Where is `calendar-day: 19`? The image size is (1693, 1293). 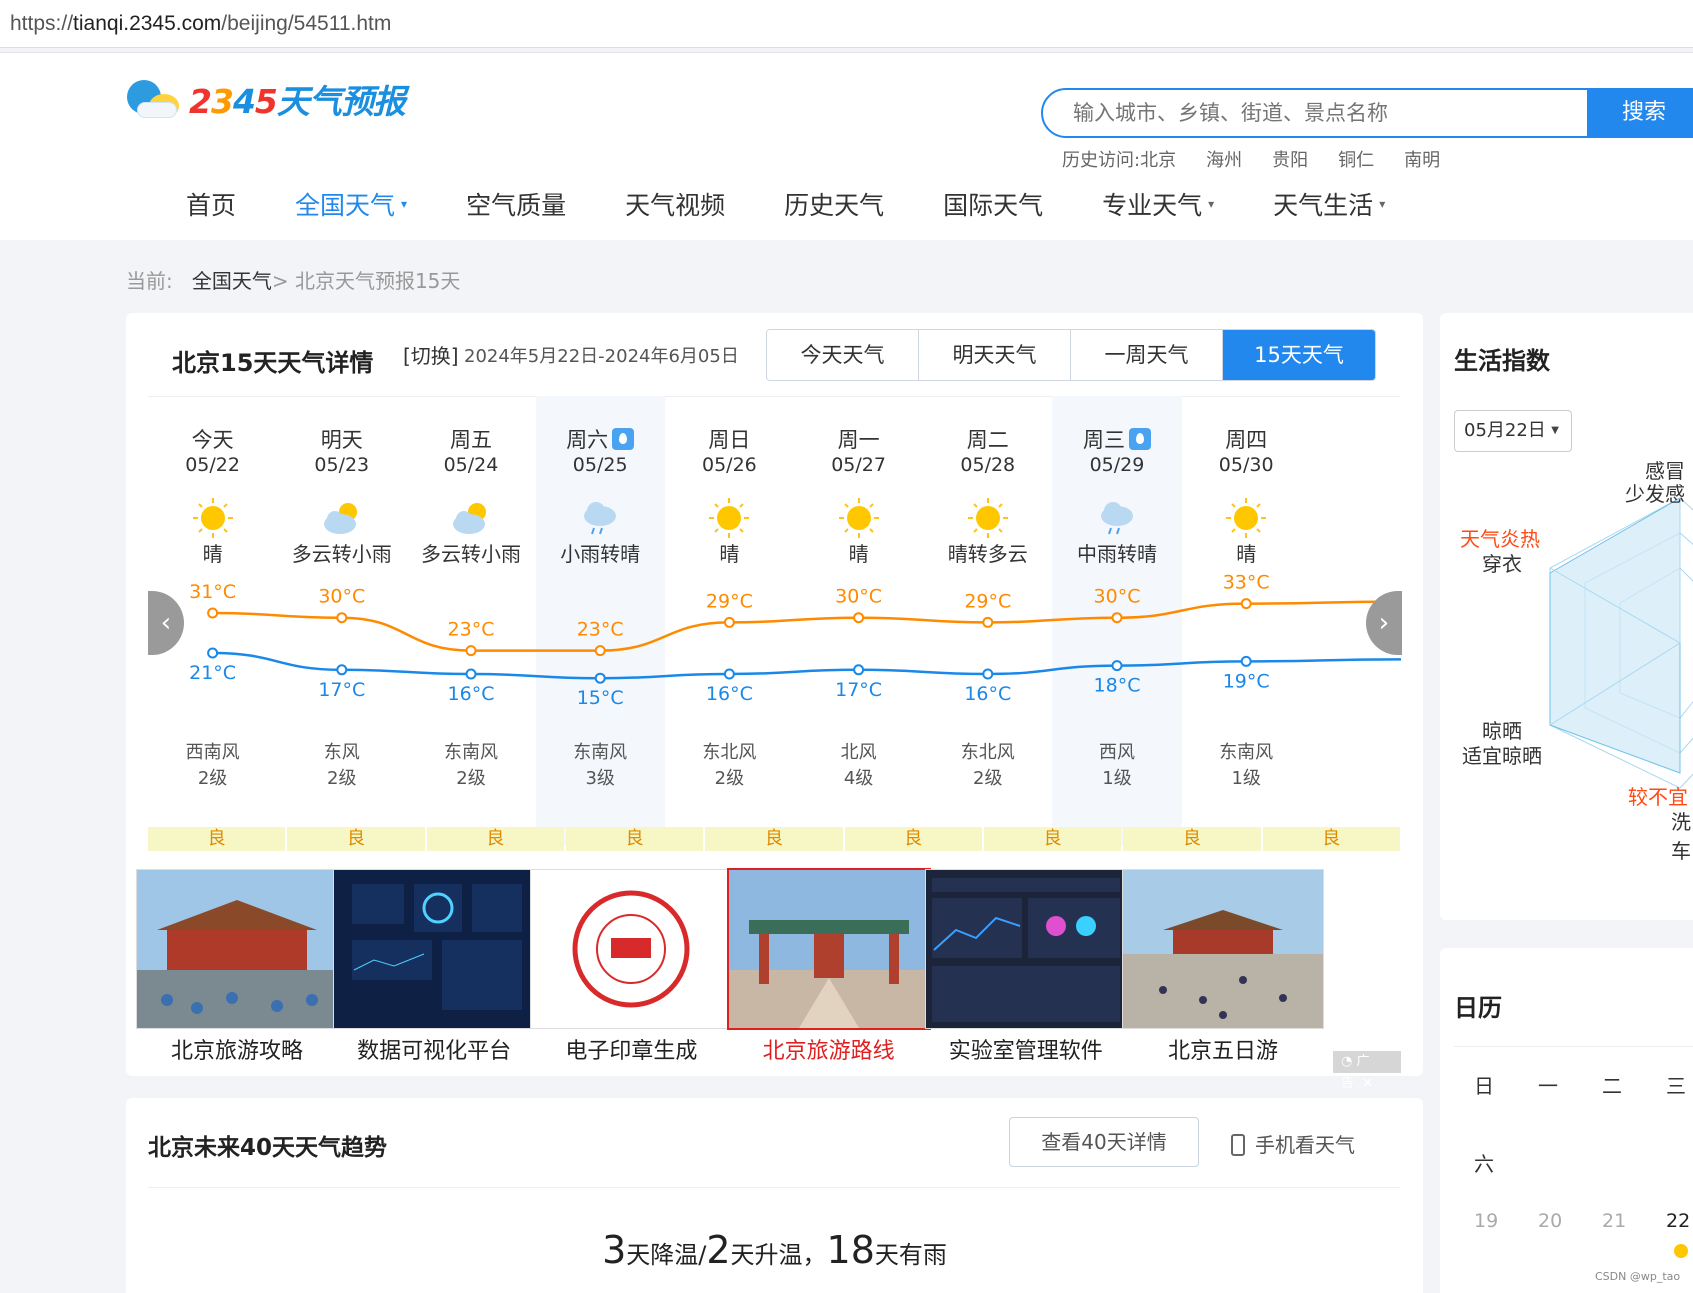 calendar-day: 19 is located at coordinates (1486, 1221).